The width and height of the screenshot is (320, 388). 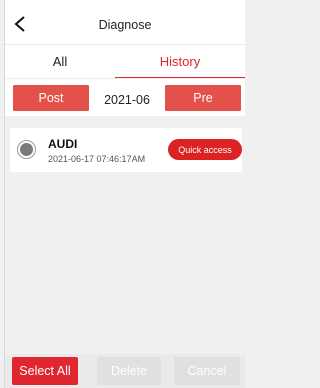 What do you see at coordinates (26, 149) in the screenshot?
I see `record-radio` at bounding box center [26, 149].